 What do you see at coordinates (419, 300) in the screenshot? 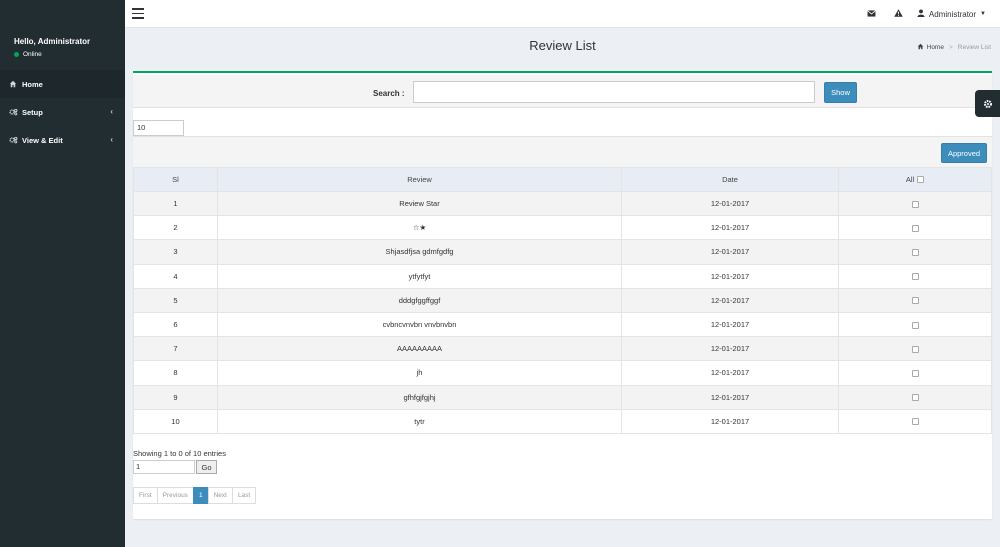
I see `cell-review: dddgfggffggf` at bounding box center [419, 300].